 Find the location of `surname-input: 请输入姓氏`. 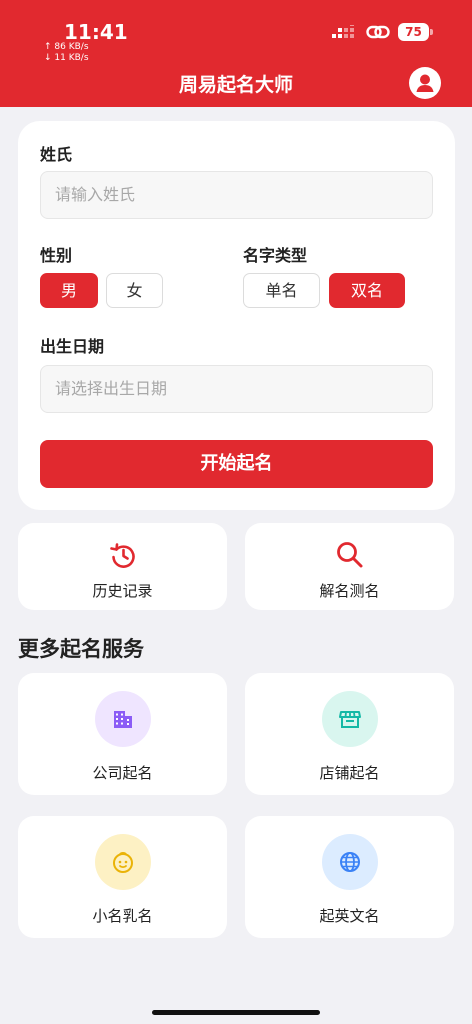

surname-input: 请输入姓氏 is located at coordinates (236, 195).